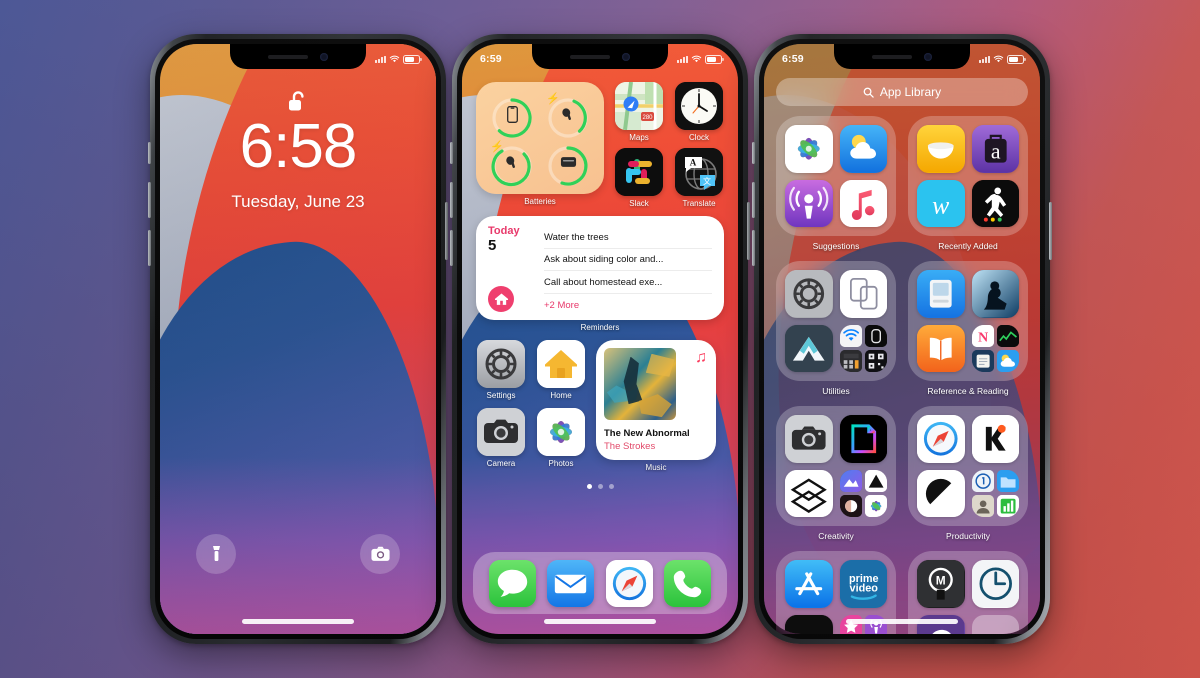 Image resolution: width=1200 pixels, height=678 pixels. What do you see at coordinates (902, 92) in the screenshot?
I see `app-library-search: App Library` at bounding box center [902, 92].